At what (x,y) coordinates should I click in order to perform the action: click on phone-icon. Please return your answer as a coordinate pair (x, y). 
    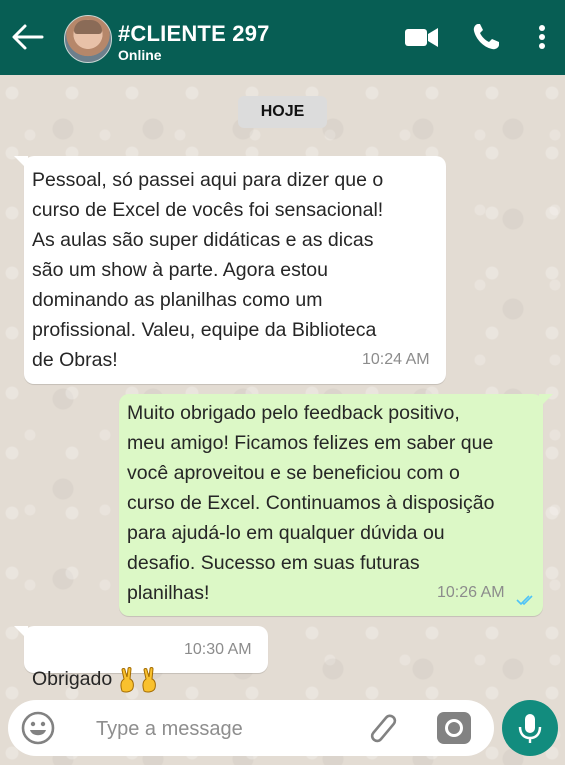
    Looking at the image, I should click on (486, 37).